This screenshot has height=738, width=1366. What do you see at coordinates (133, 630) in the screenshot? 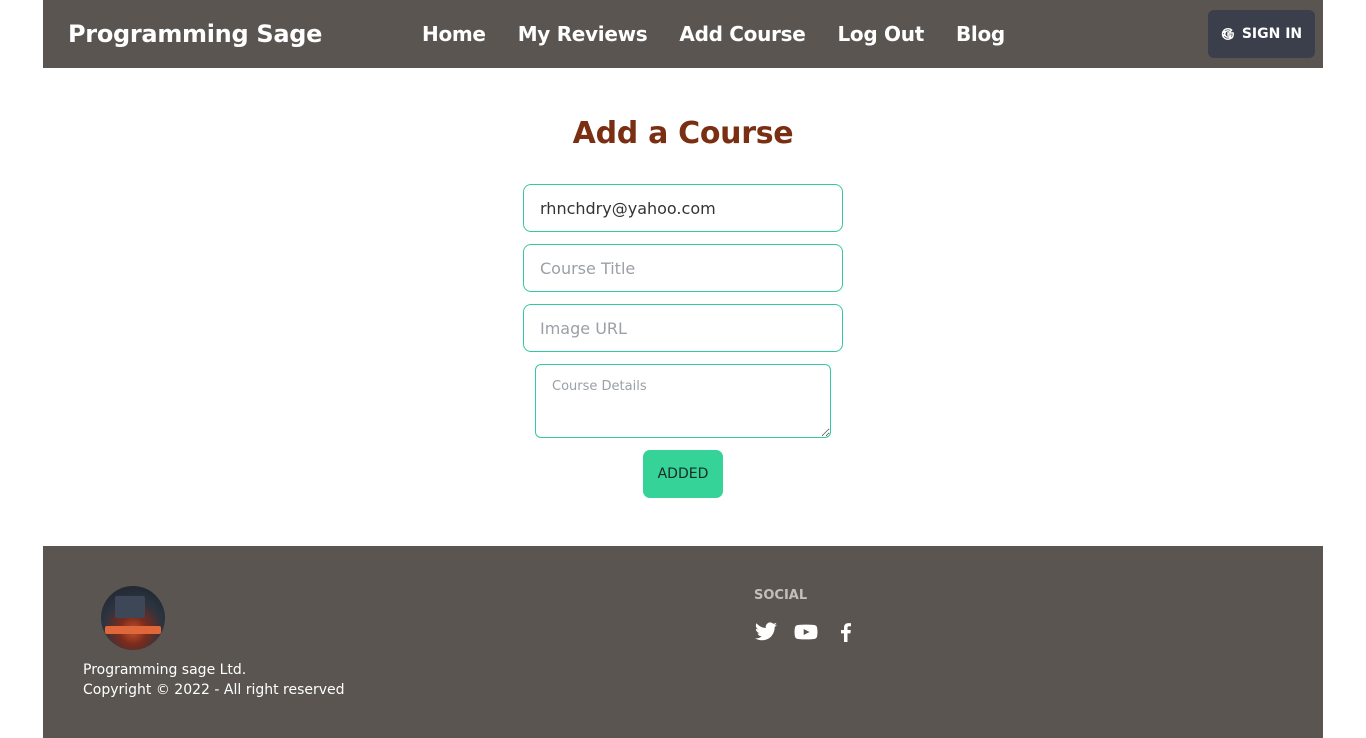
I see `logo-desk-shape` at bounding box center [133, 630].